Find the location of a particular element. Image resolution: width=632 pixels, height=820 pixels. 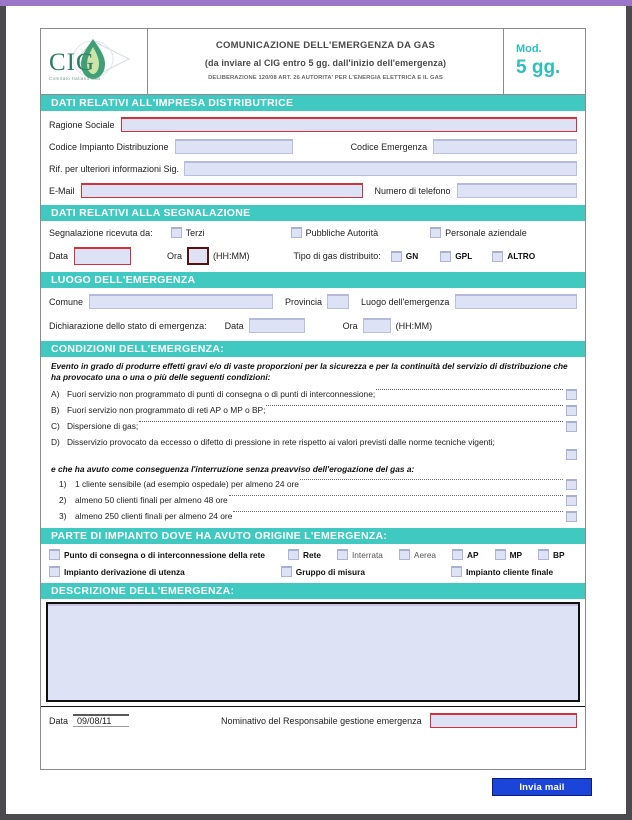

checkbox-label: Gruppo di misura is located at coordinates (330, 571).